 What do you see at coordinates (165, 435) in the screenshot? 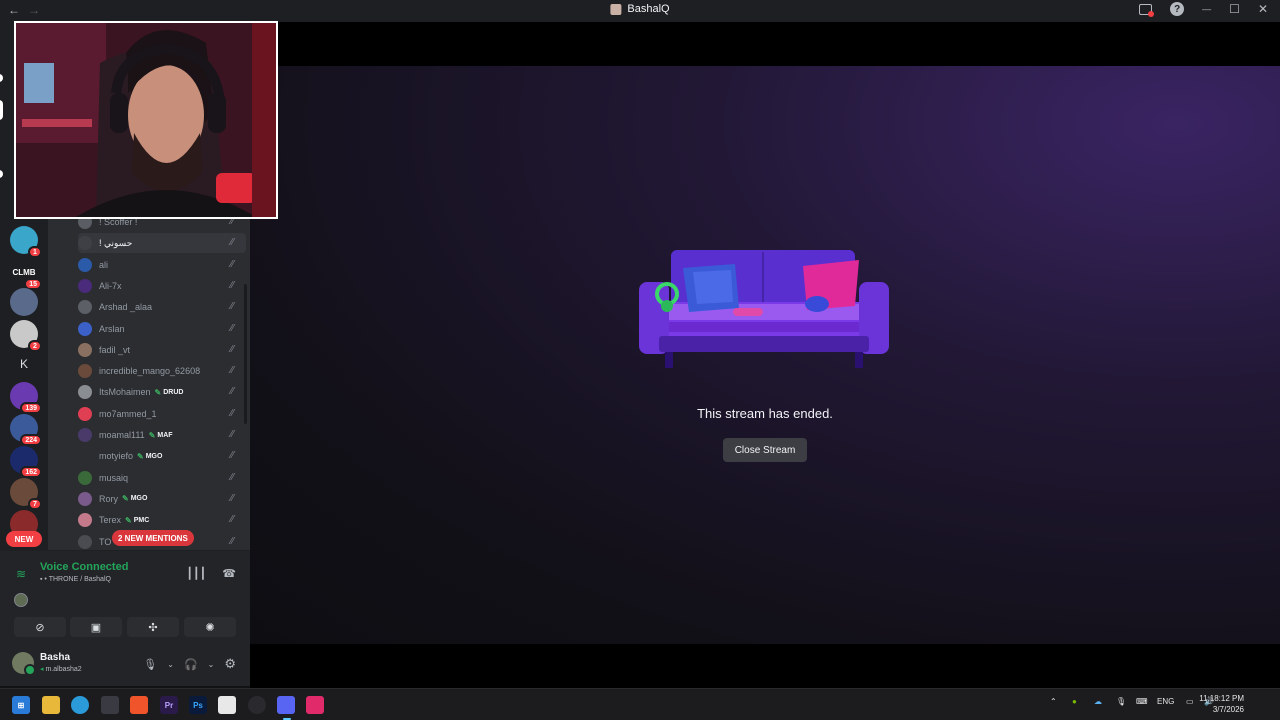
I see `clan-tag-text: MAF` at bounding box center [165, 435].